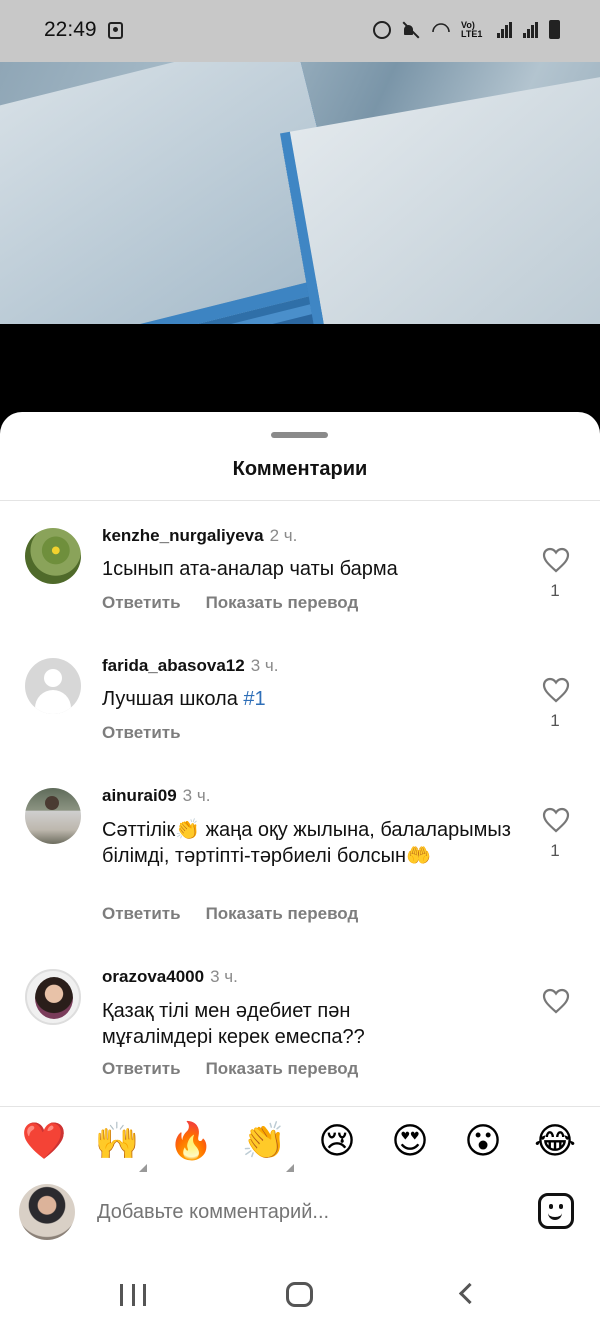 This screenshot has height=1332, width=600. I want to click on recent-apps-button, so click(133, 1295).